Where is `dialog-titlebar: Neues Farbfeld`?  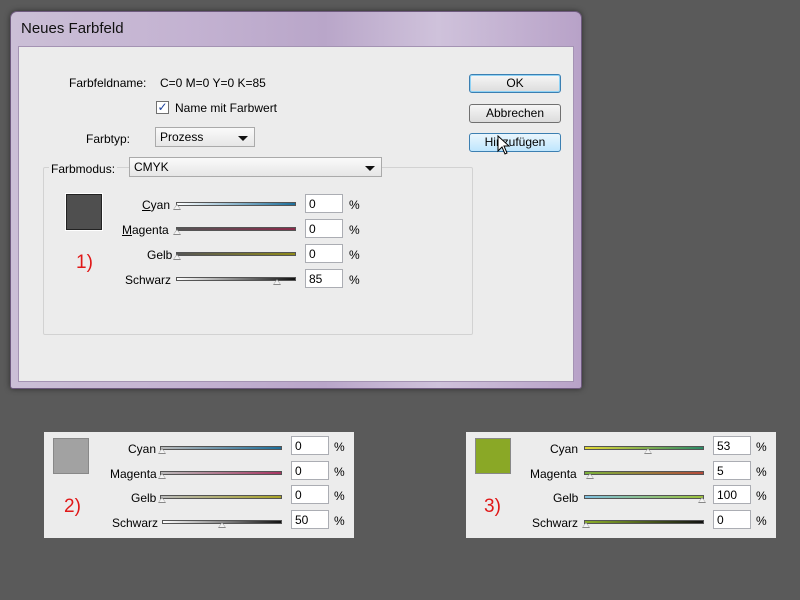 dialog-titlebar: Neues Farbfeld is located at coordinates (296, 29).